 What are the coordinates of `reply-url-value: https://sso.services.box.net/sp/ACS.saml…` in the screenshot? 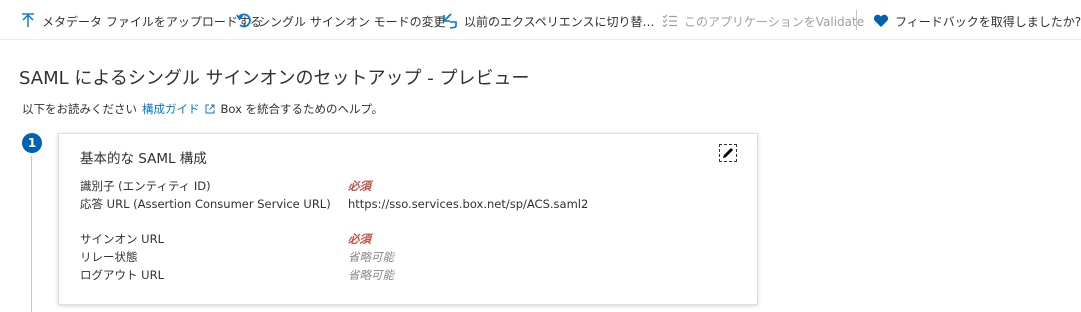 It's located at (468, 204).